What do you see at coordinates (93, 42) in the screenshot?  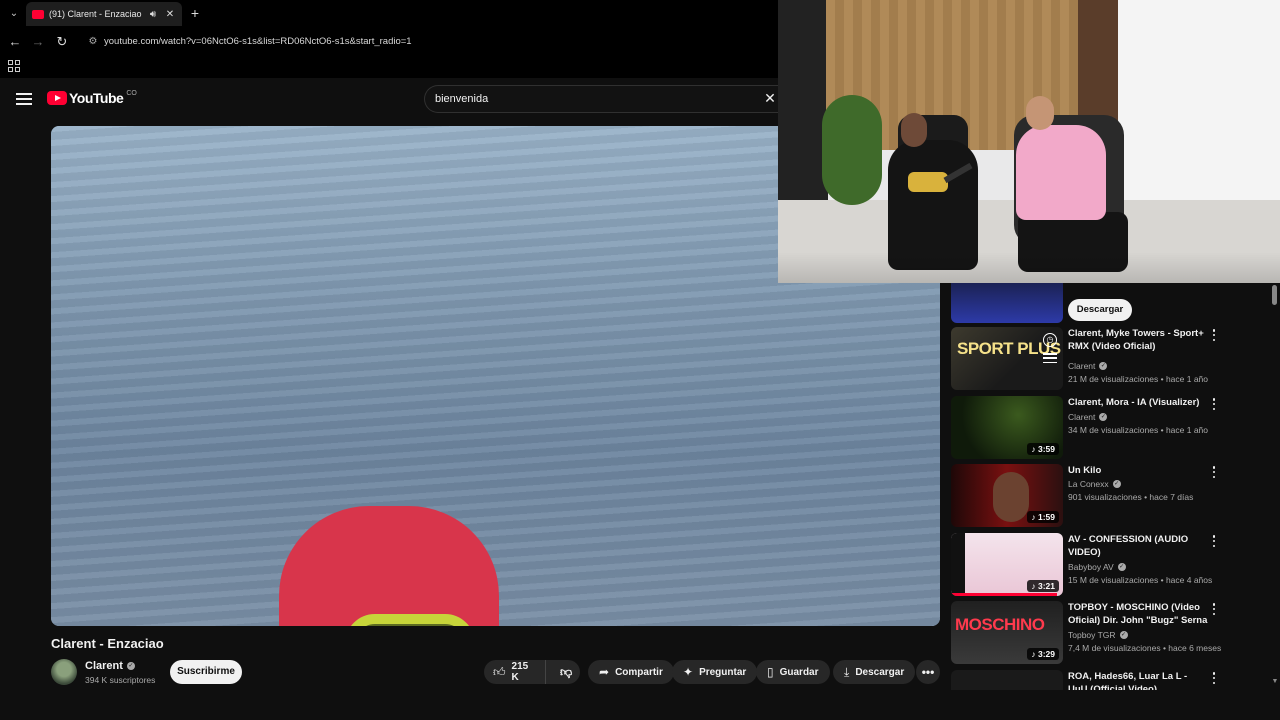 I see `site-info-icon: ⚙︎` at bounding box center [93, 42].